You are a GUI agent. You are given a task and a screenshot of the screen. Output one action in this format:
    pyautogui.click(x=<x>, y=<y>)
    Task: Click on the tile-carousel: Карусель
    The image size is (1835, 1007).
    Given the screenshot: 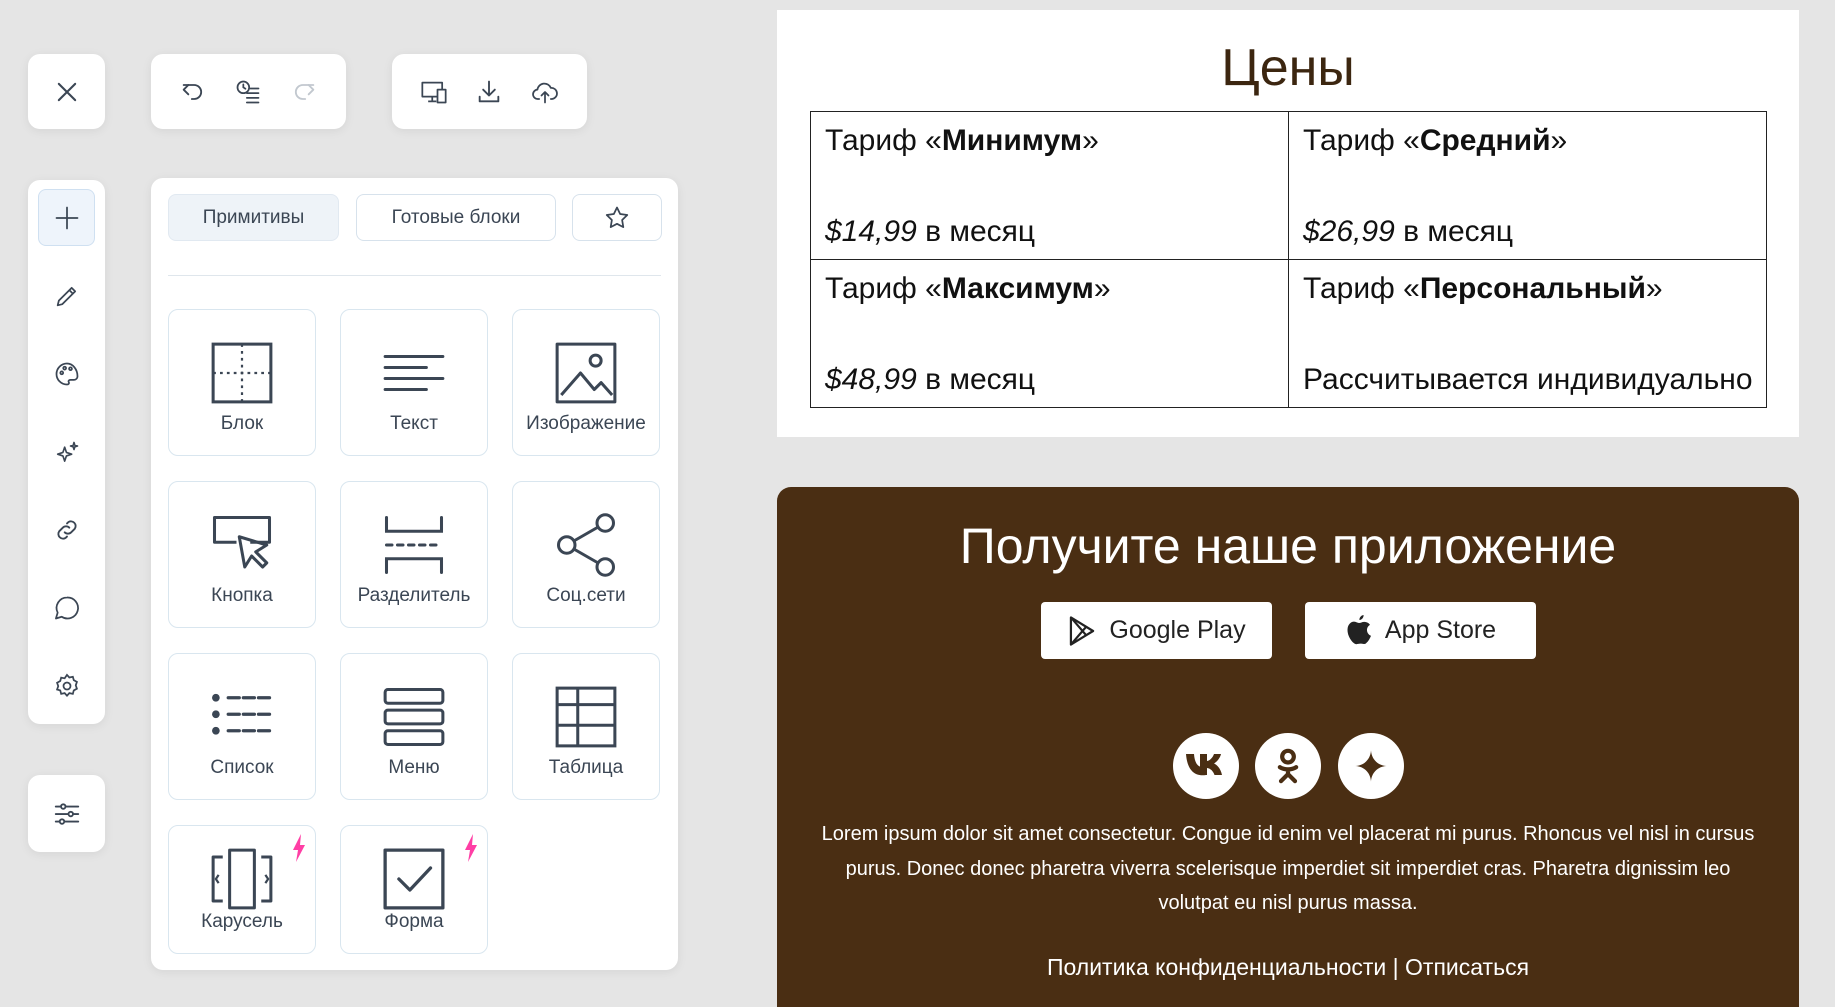 What is the action you would take?
    pyautogui.click(x=242, y=889)
    